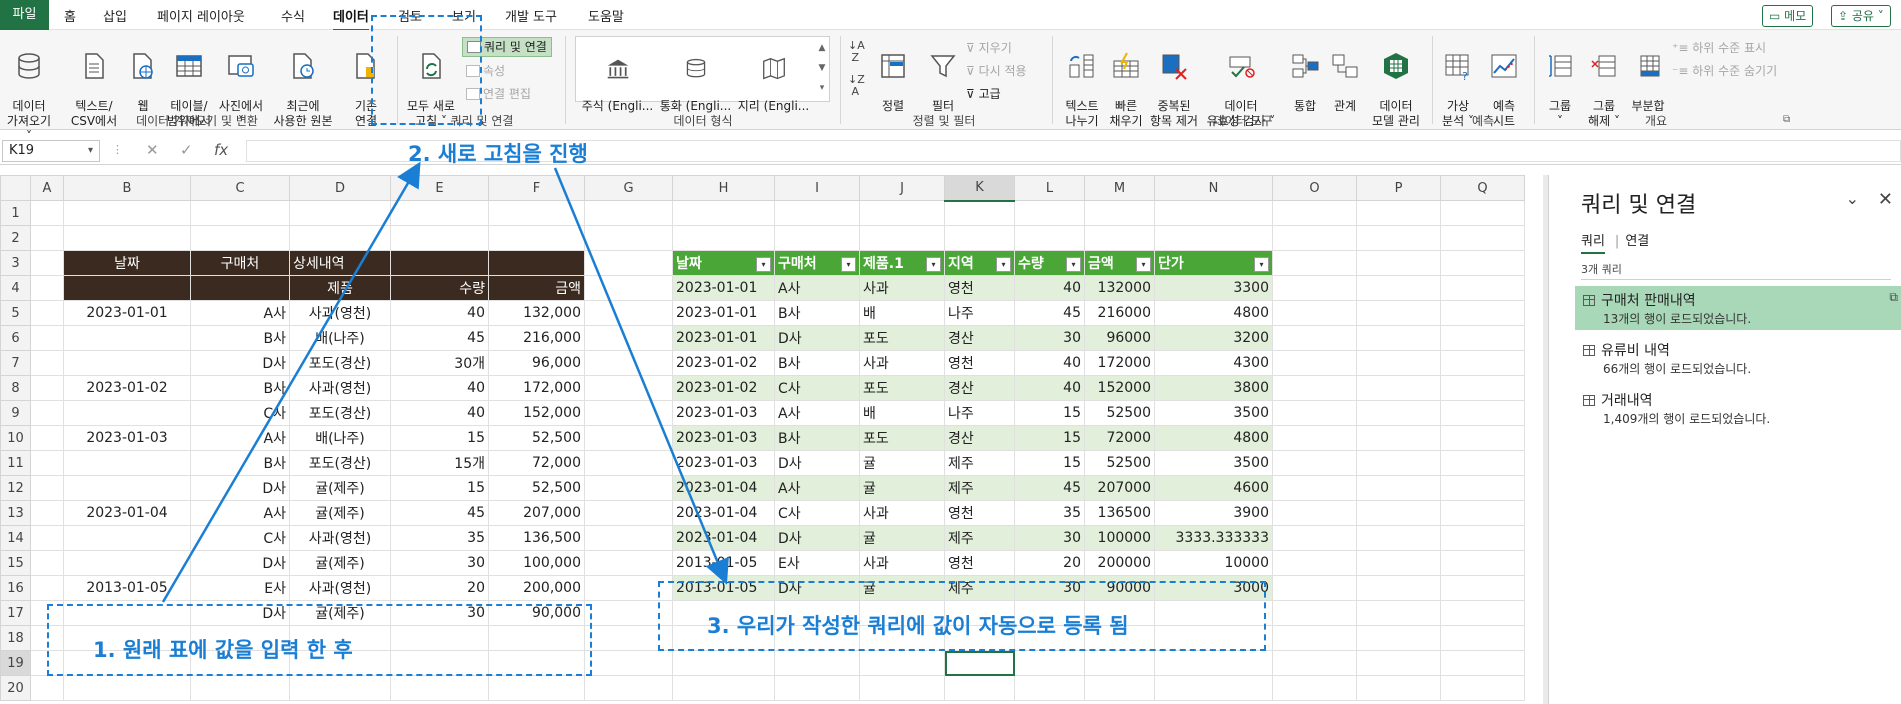  What do you see at coordinates (340, 238) in the screenshot?
I see `cell-D2` at bounding box center [340, 238].